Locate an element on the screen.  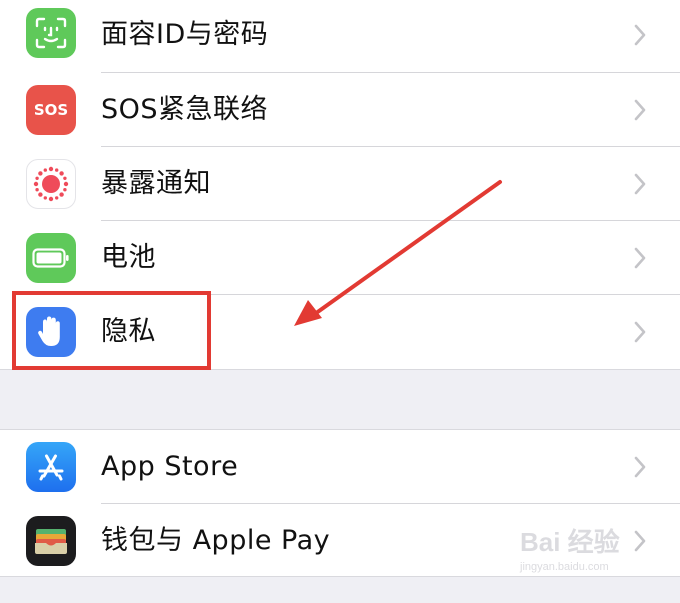
watermark-logo-text: Bai 经验 is located at coordinates (570, 542).